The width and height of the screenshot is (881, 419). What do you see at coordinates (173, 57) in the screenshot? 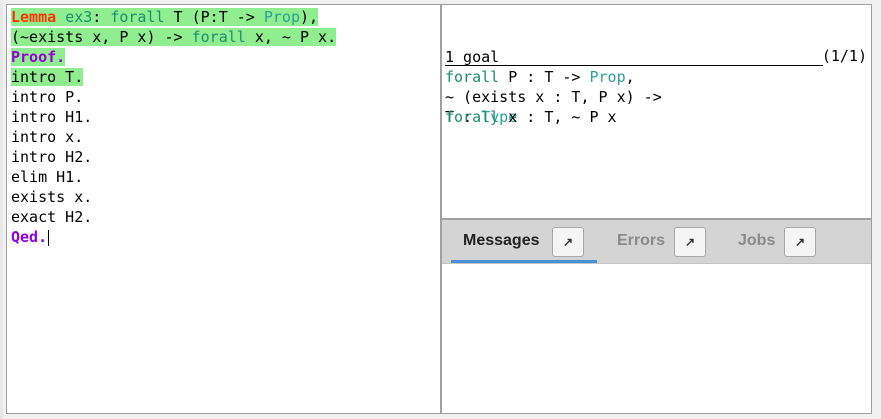
I see `editor-line: Proof.` at bounding box center [173, 57].